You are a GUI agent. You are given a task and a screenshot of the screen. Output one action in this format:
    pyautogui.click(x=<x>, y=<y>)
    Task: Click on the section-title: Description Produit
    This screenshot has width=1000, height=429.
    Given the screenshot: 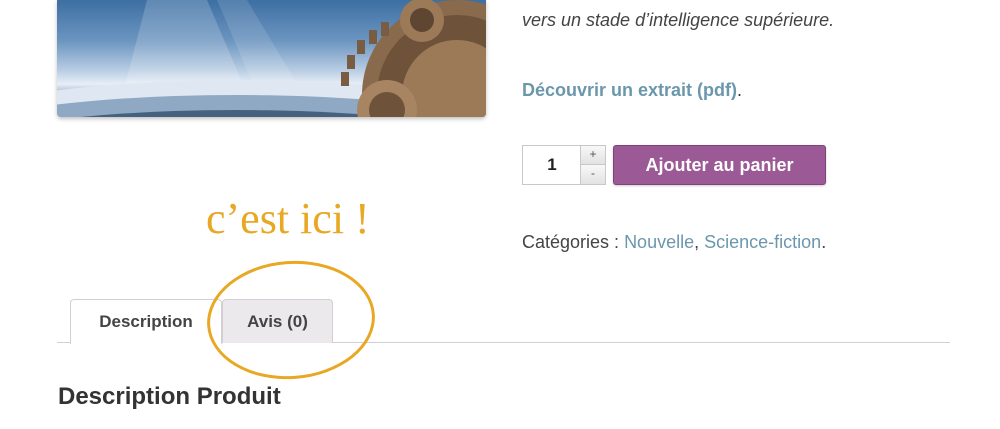 What is the action you would take?
    pyautogui.click(x=169, y=396)
    